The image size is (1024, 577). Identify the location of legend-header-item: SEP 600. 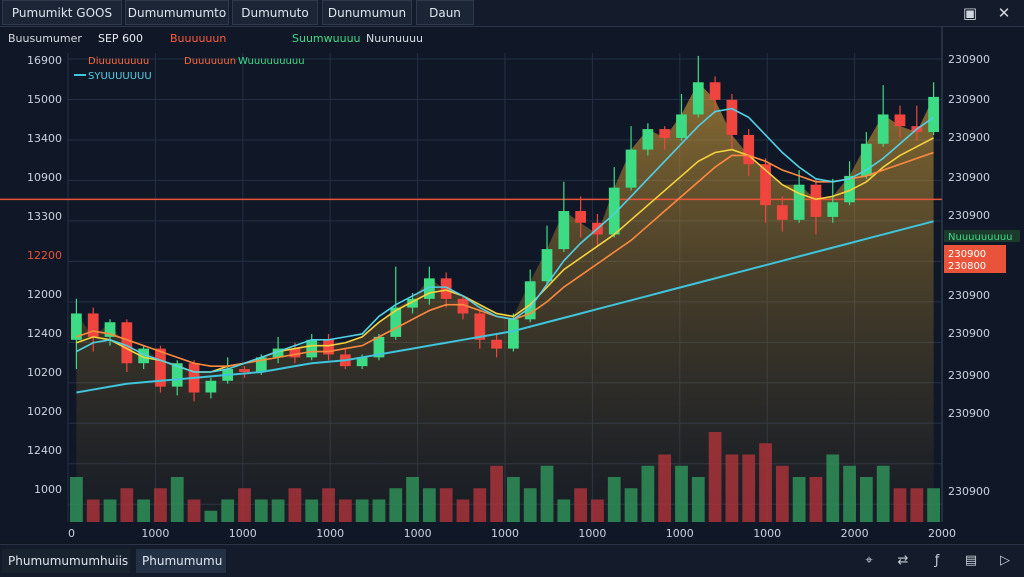
(120, 38).